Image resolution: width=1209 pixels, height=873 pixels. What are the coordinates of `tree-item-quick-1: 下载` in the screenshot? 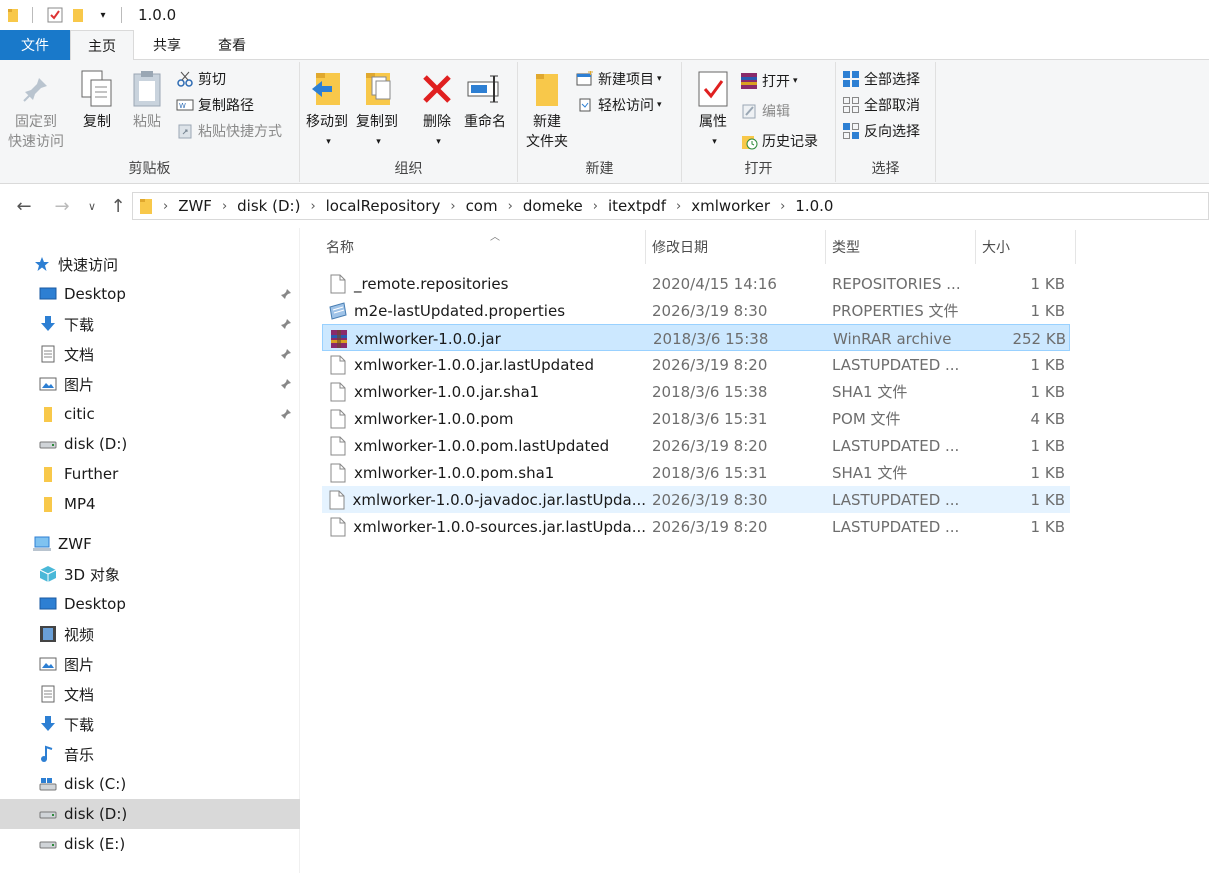 It's located at (150, 324).